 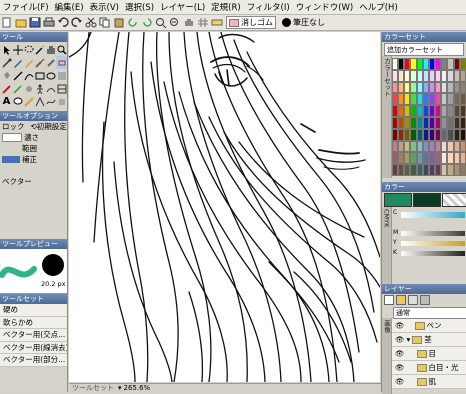 I want to click on zoom-in-icon, so click(x=161, y=23).